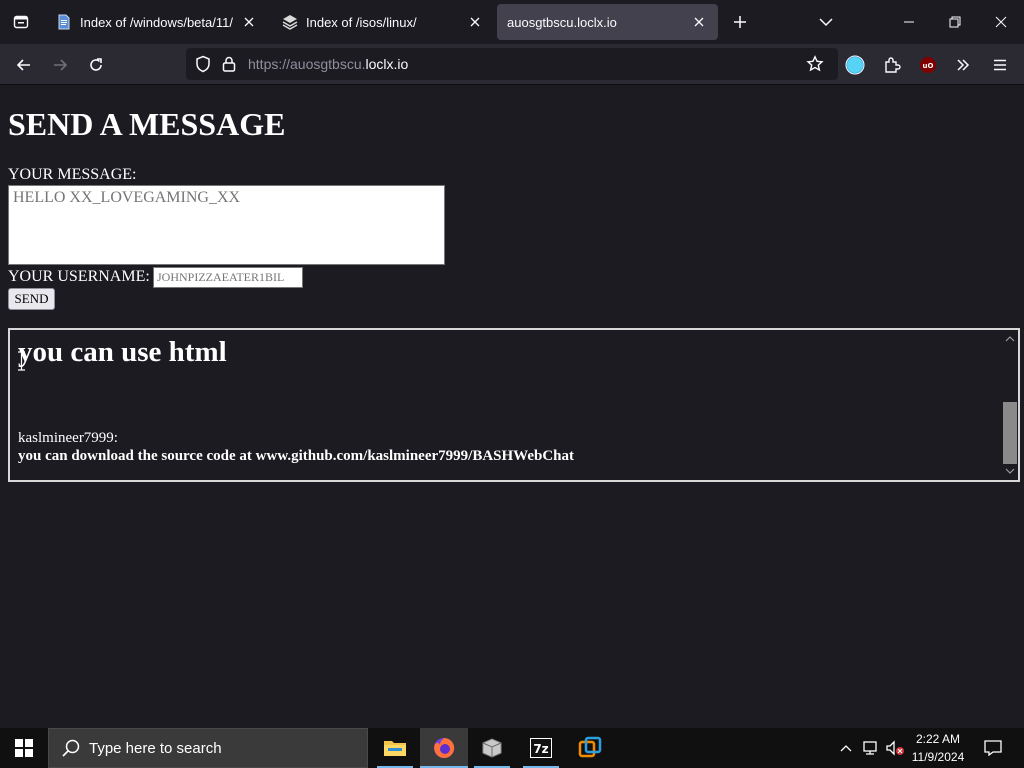  I want to click on tab-title: Index of /windows/beta/11/, so click(156, 22).